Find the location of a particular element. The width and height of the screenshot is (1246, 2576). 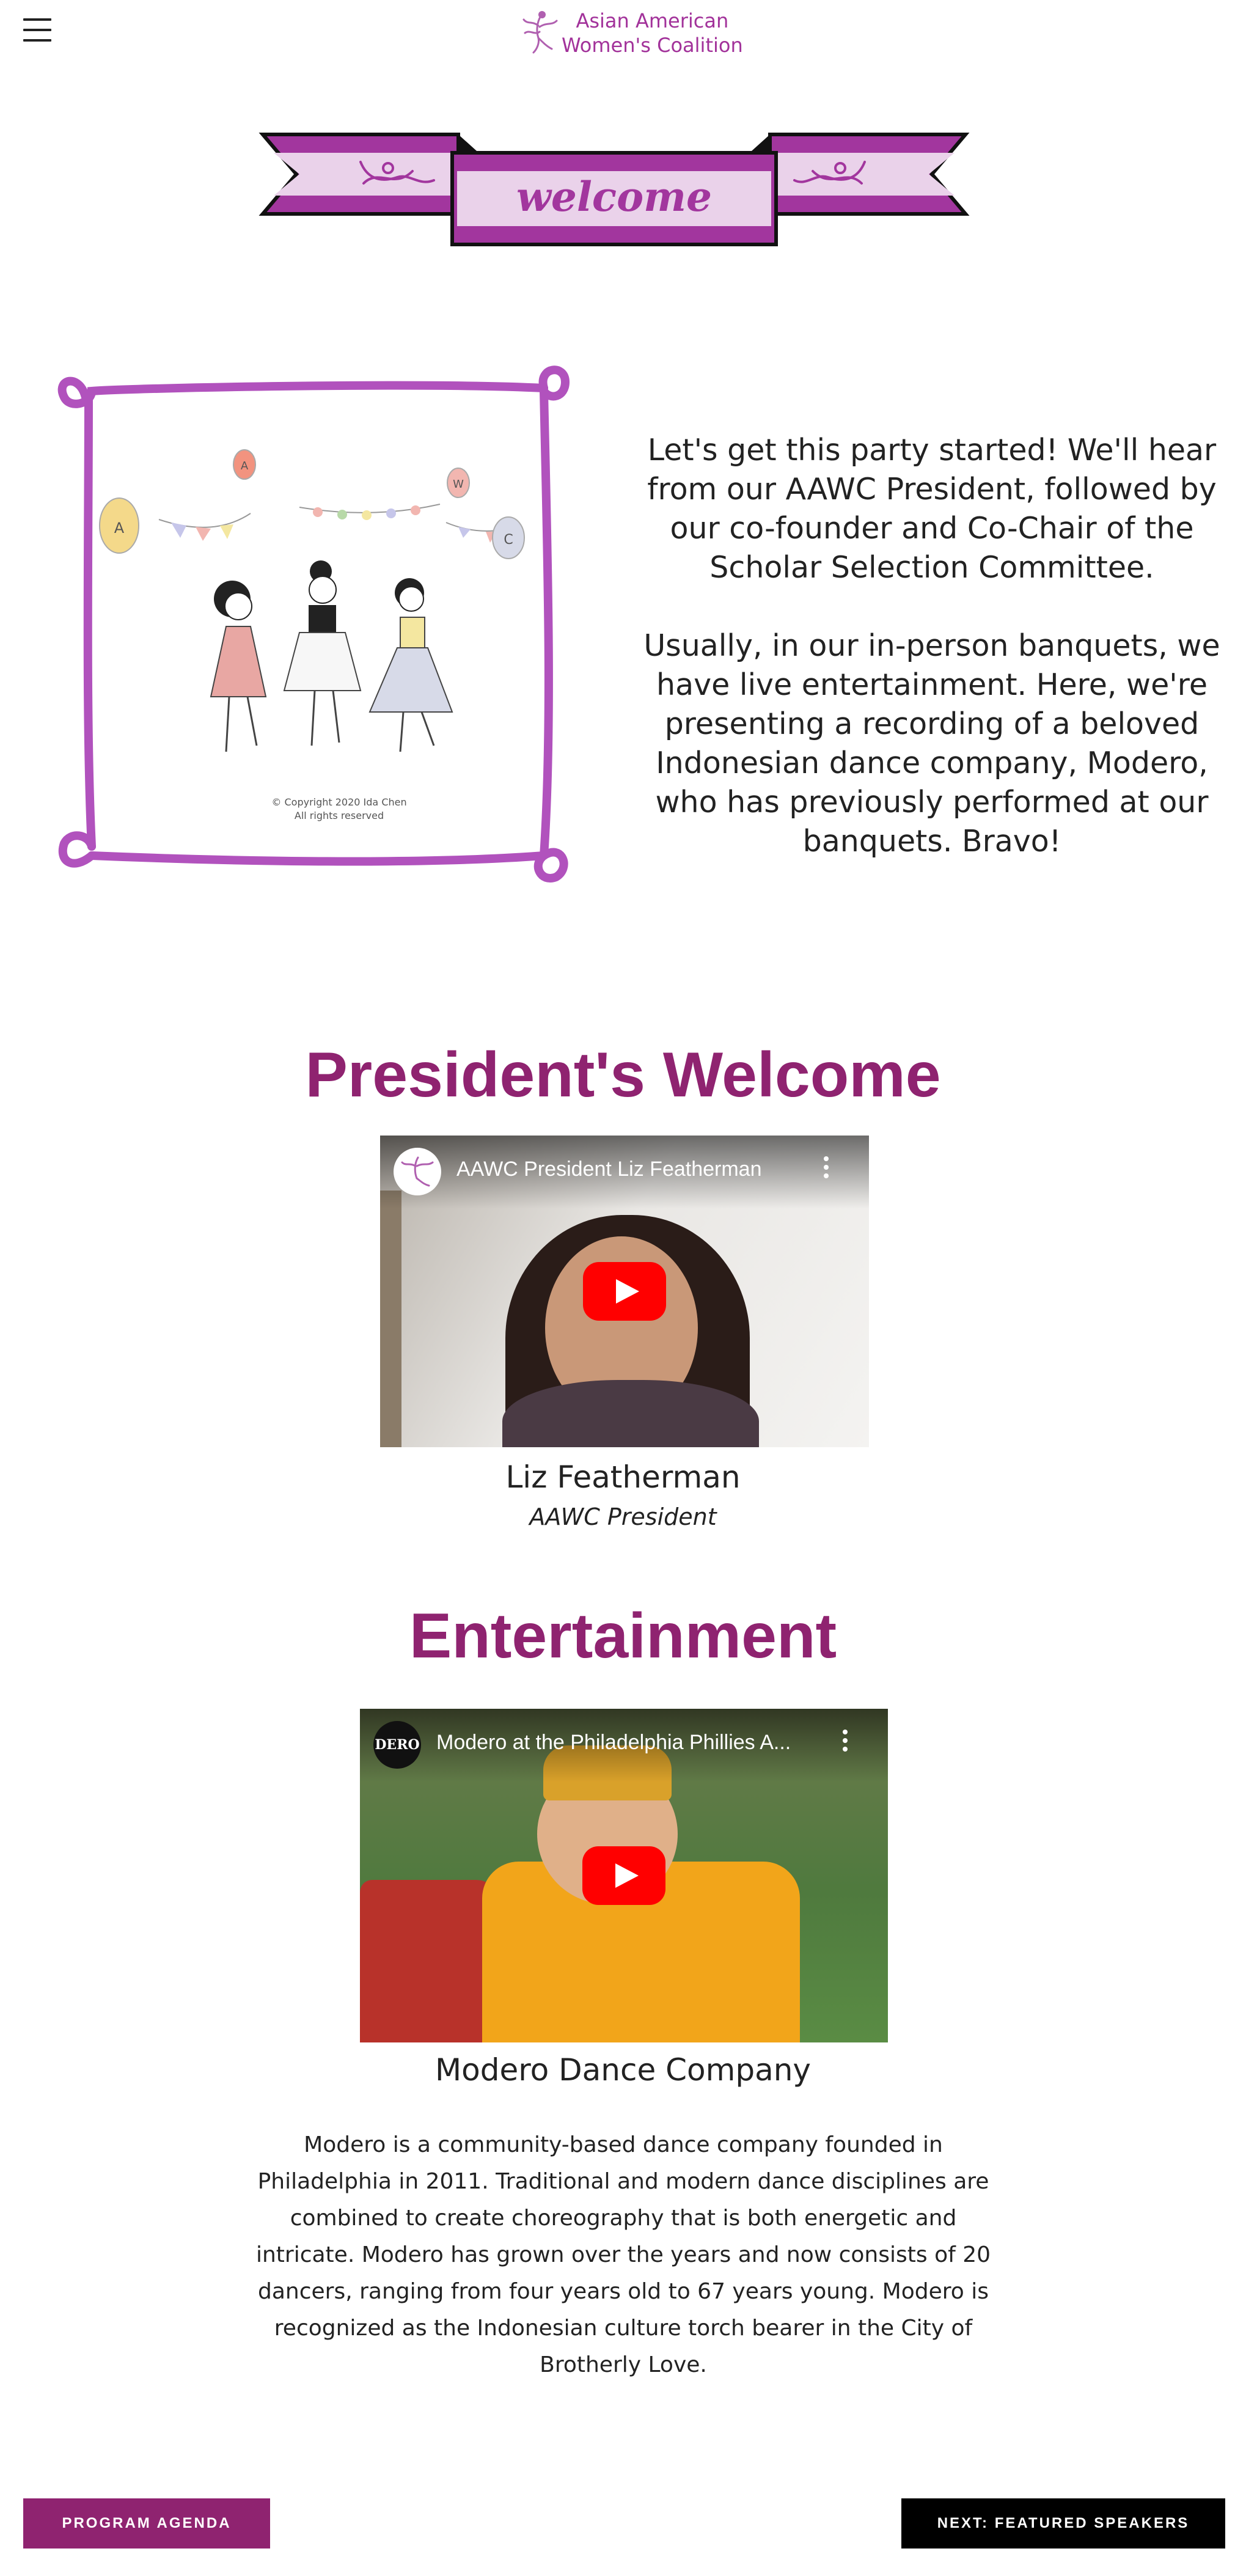

video-costume-left is located at coordinates (430, 1961).